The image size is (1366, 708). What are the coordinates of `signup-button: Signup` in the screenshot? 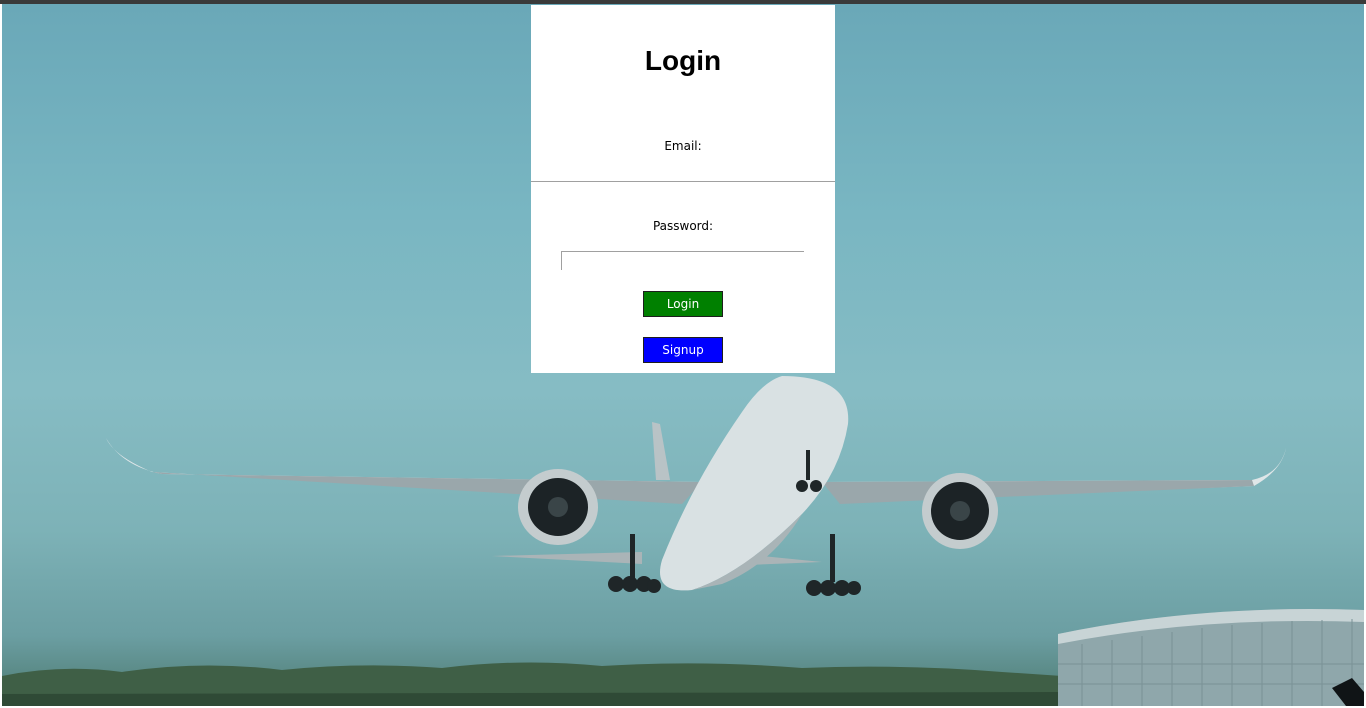 It's located at (683, 350).